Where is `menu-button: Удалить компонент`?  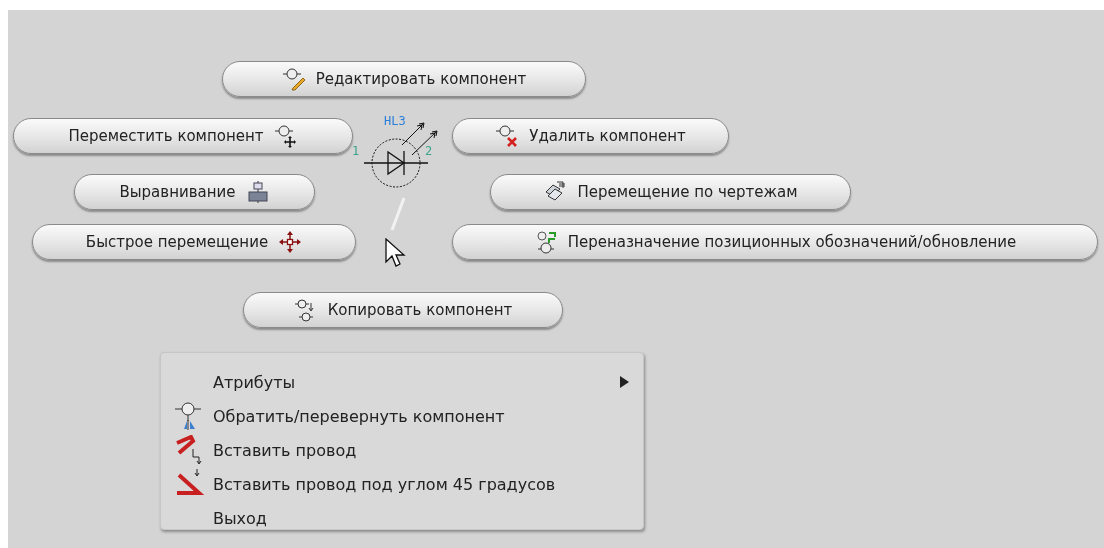 menu-button: Удалить компонент is located at coordinates (590, 136).